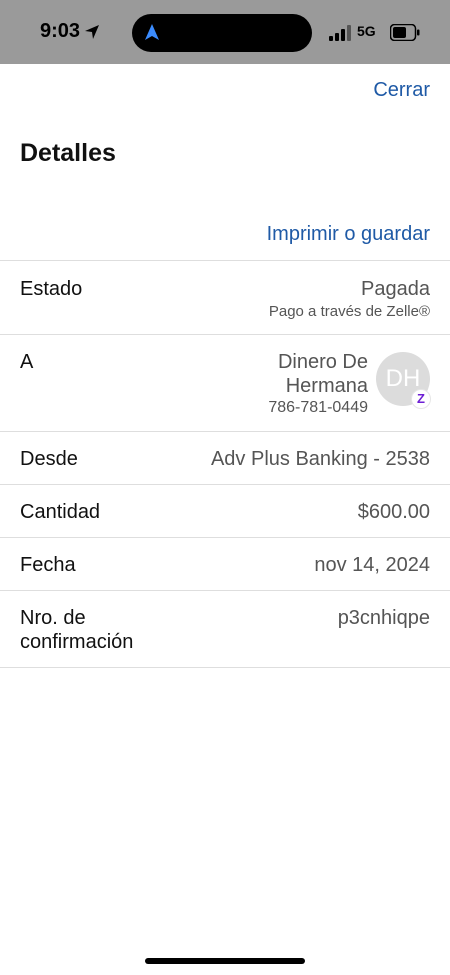 The width and height of the screenshot is (450, 975). What do you see at coordinates (225, 628) in the screenshot?
I see `detail-row-confirmacion: Nro. de confirmación p3cnhiqpe` at bounding box center [225, 628].